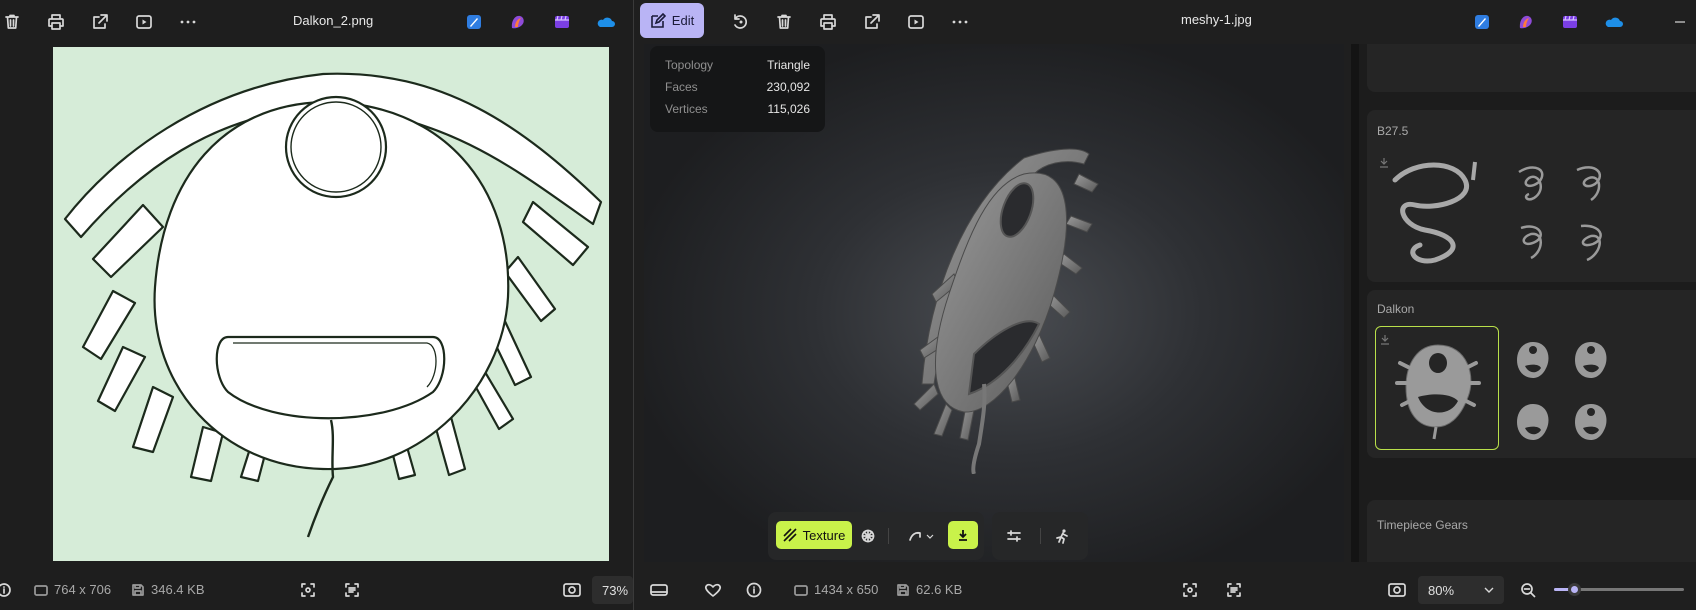  Describe the element at coordinates (1431, 387) in the screenshot. I see `dalkon-model-thumbnail` at that location.